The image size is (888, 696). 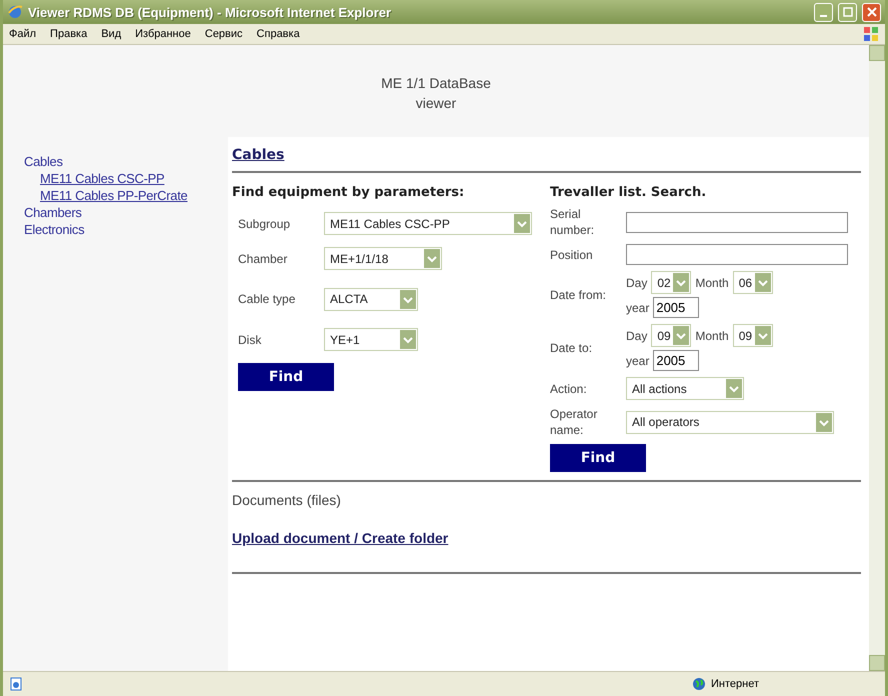 What do you see at coordinates (263, 258) in the screenshot?
I see `field-label: Chamber` at bounding box center [263, 258].